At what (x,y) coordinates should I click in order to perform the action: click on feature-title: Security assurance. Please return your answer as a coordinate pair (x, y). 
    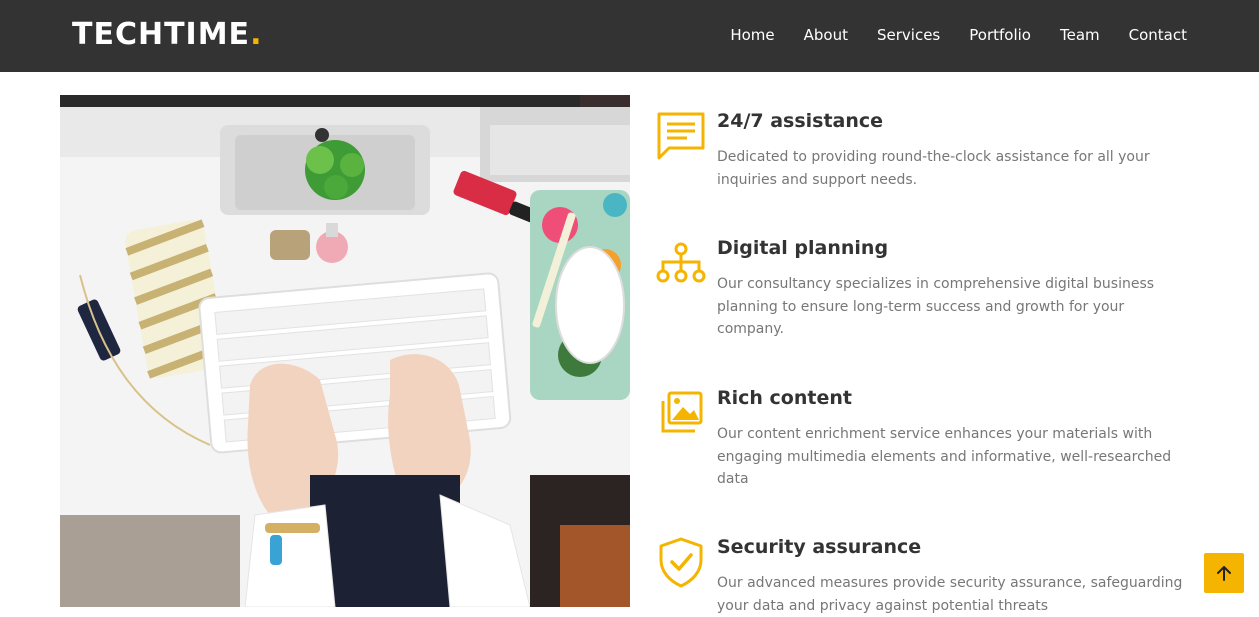
    Looking at the image, I should click on (819, 547).